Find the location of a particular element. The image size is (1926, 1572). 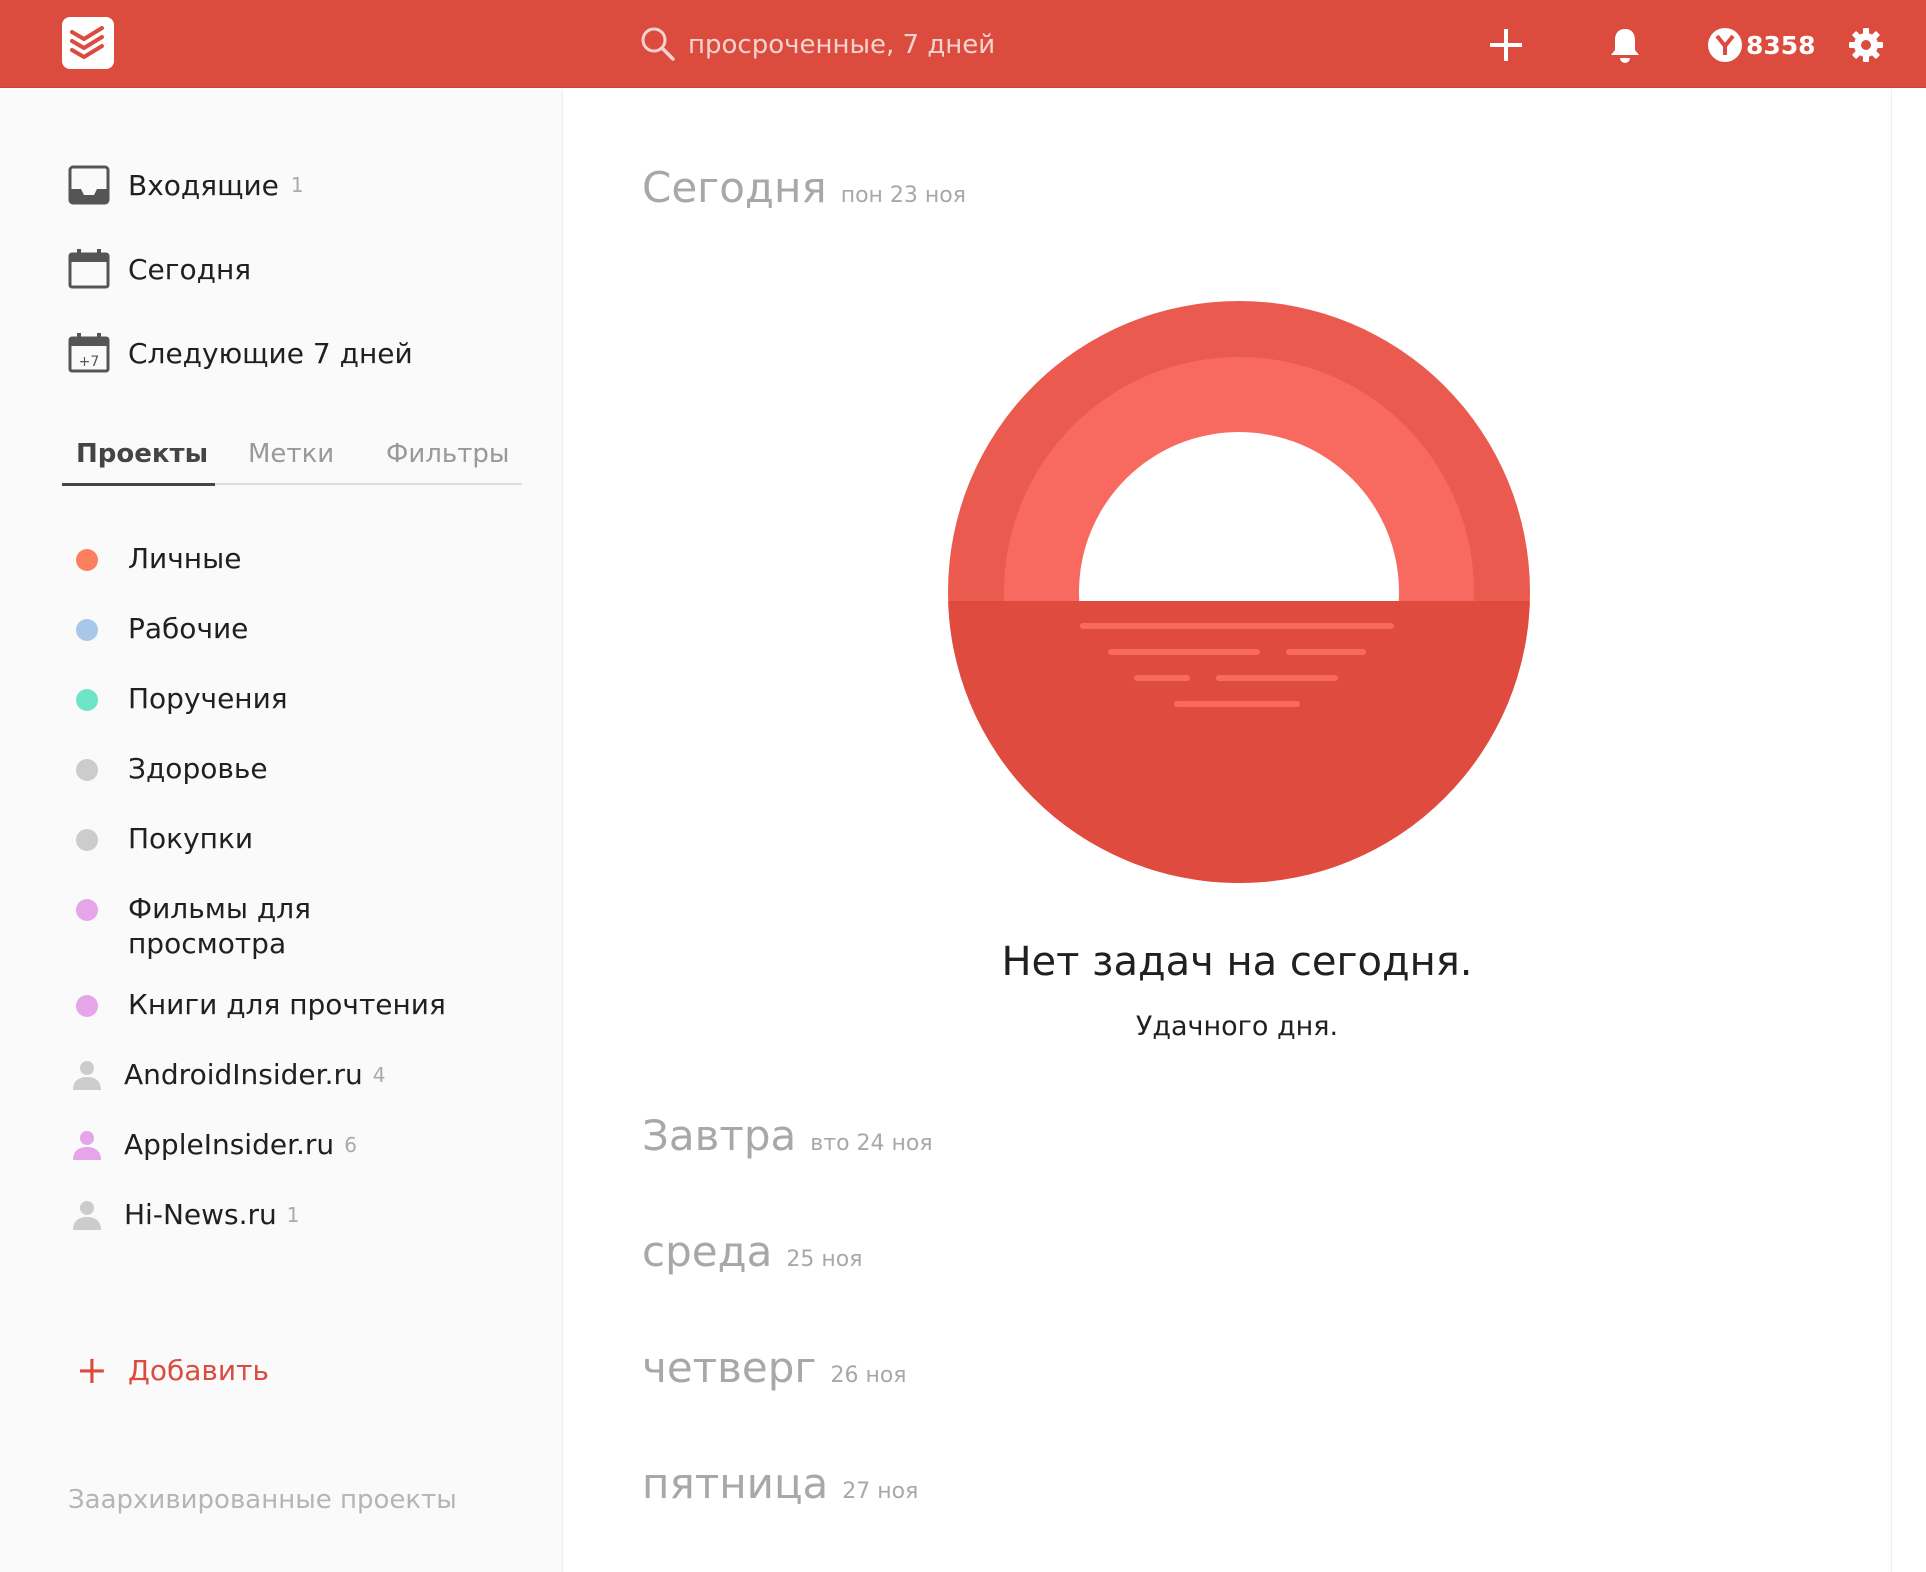

day-name: четверг is located at coordinates (729, 1367).